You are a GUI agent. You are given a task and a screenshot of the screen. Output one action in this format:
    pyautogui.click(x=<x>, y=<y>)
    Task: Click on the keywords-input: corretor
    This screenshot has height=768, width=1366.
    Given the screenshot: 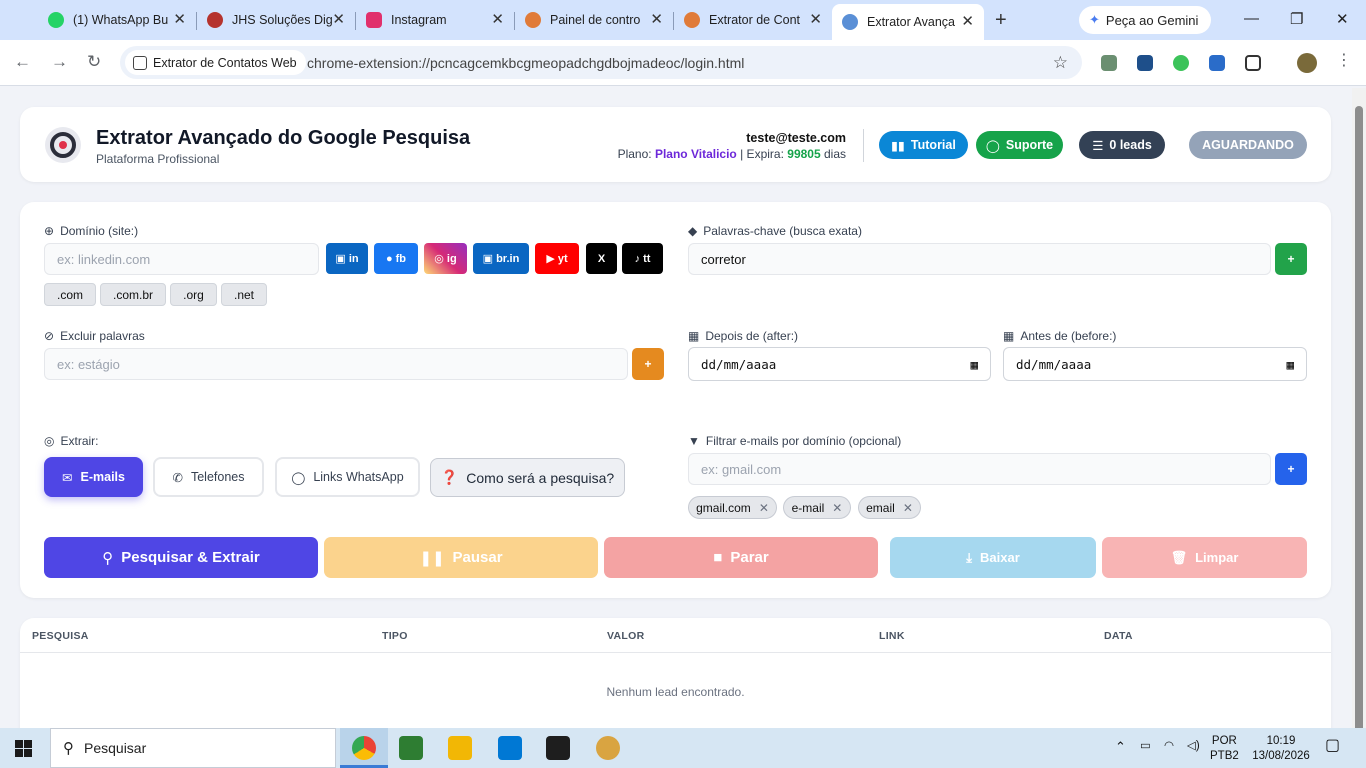 What is the action you would take?
    pyautogui.click(x=979, y=259)
    